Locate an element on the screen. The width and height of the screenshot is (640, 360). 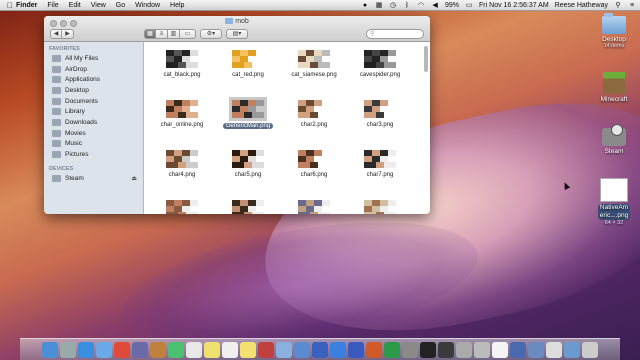
textedit-icon is located at coordinates (500, 349).